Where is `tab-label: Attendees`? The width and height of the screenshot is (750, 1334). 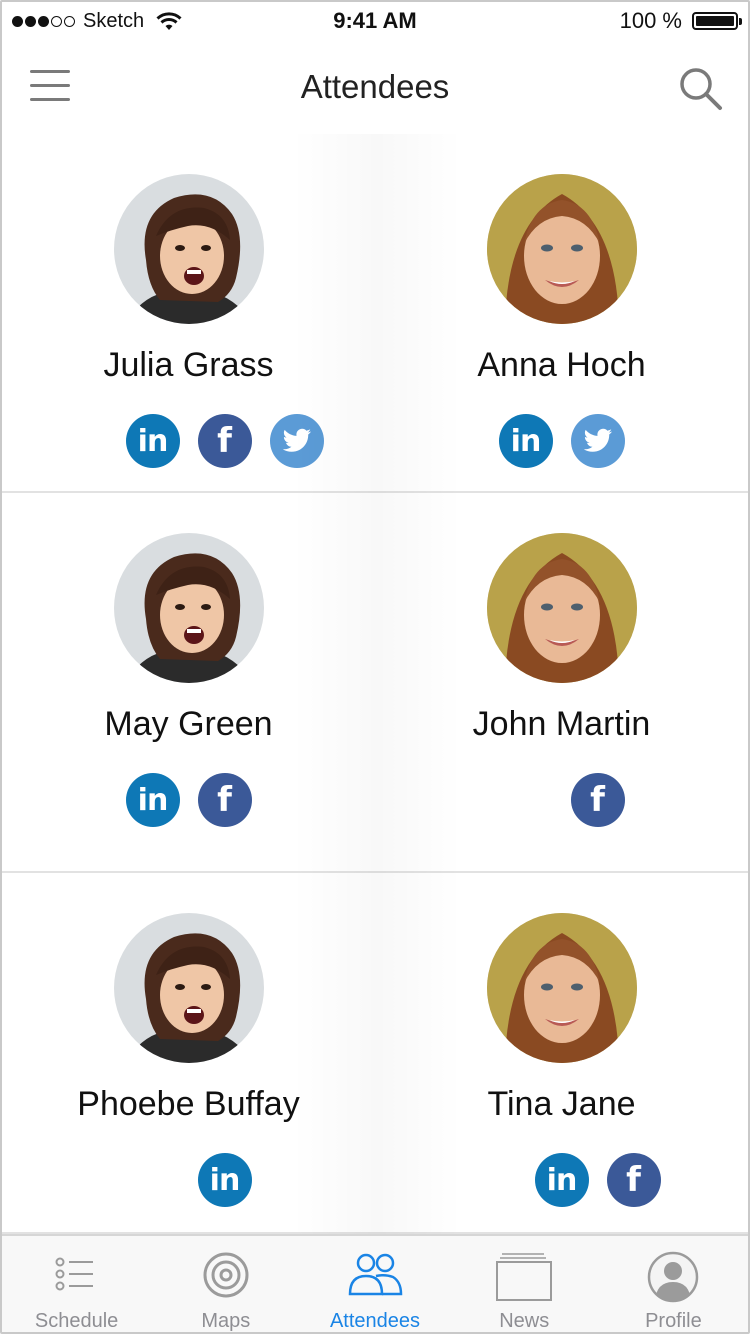 tab-label: Attendees is located at coordinates (375, 1321).